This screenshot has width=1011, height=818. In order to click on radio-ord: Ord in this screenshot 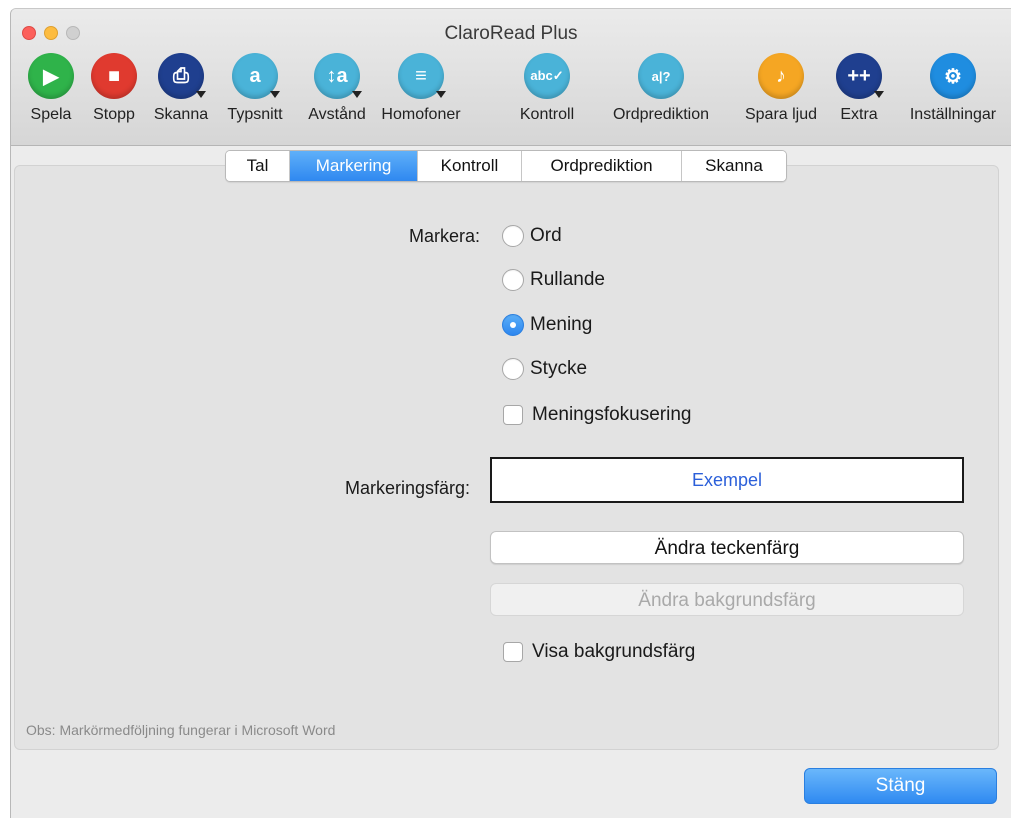, I will do `click(532, 236)`.